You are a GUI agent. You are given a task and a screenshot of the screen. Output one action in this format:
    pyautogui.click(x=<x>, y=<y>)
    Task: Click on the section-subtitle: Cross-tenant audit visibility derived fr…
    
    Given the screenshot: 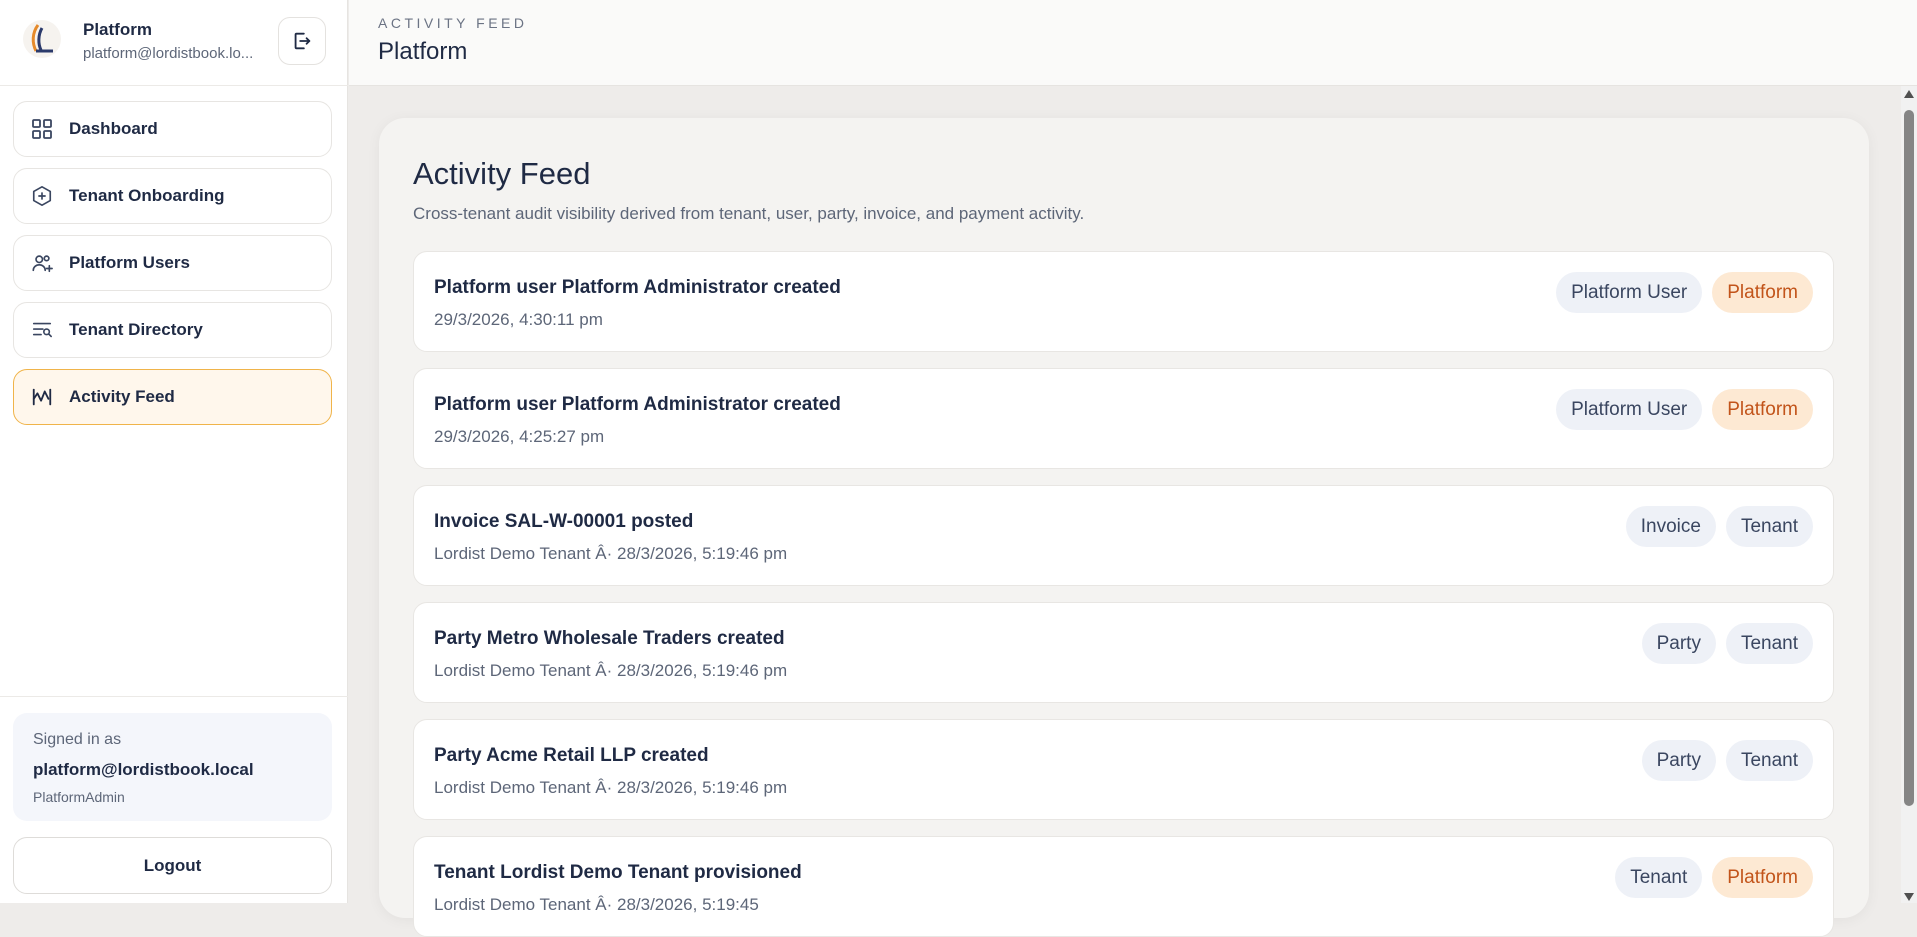 What is the action you would take?
    pyautogui.click(x=749, y=213)
    